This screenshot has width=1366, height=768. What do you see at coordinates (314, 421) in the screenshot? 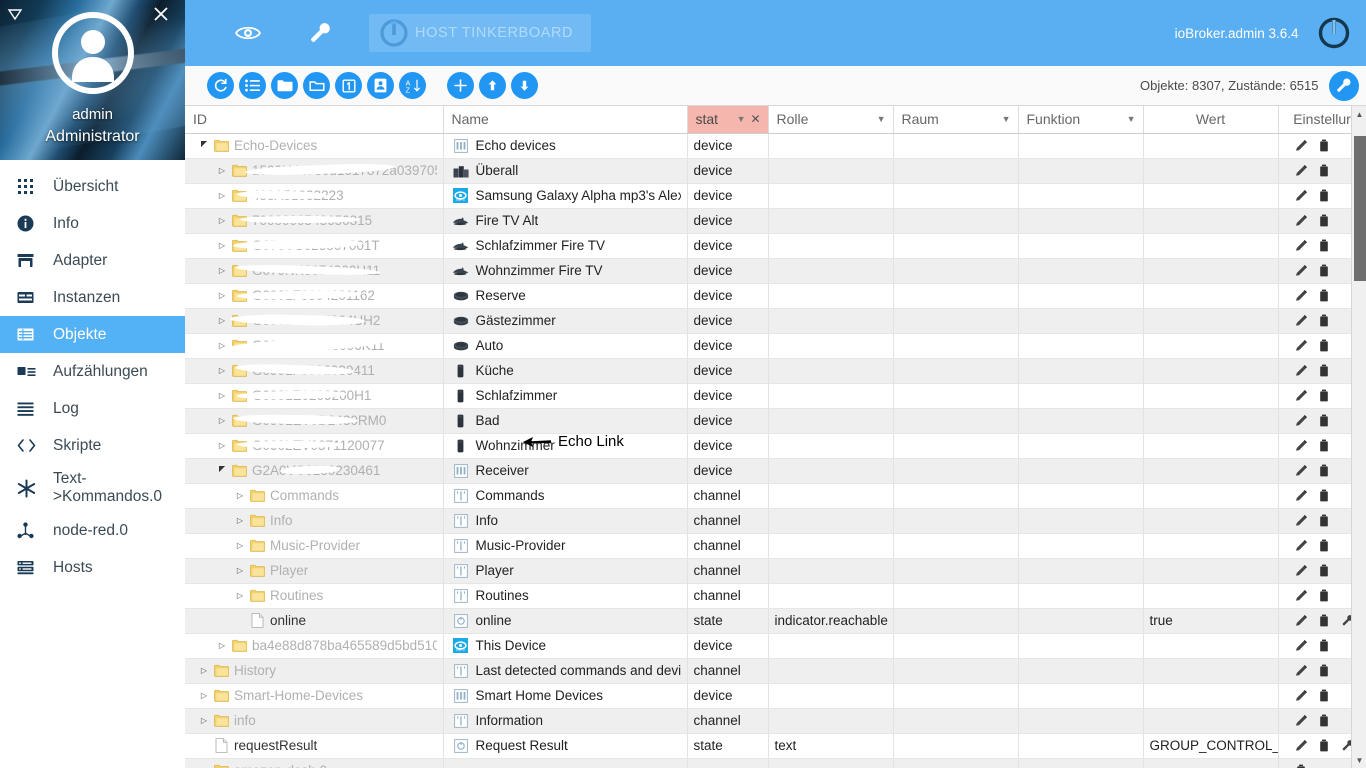
I see `cell-id: G090LEV0D2430RM0` at bounding box center [314, 421].